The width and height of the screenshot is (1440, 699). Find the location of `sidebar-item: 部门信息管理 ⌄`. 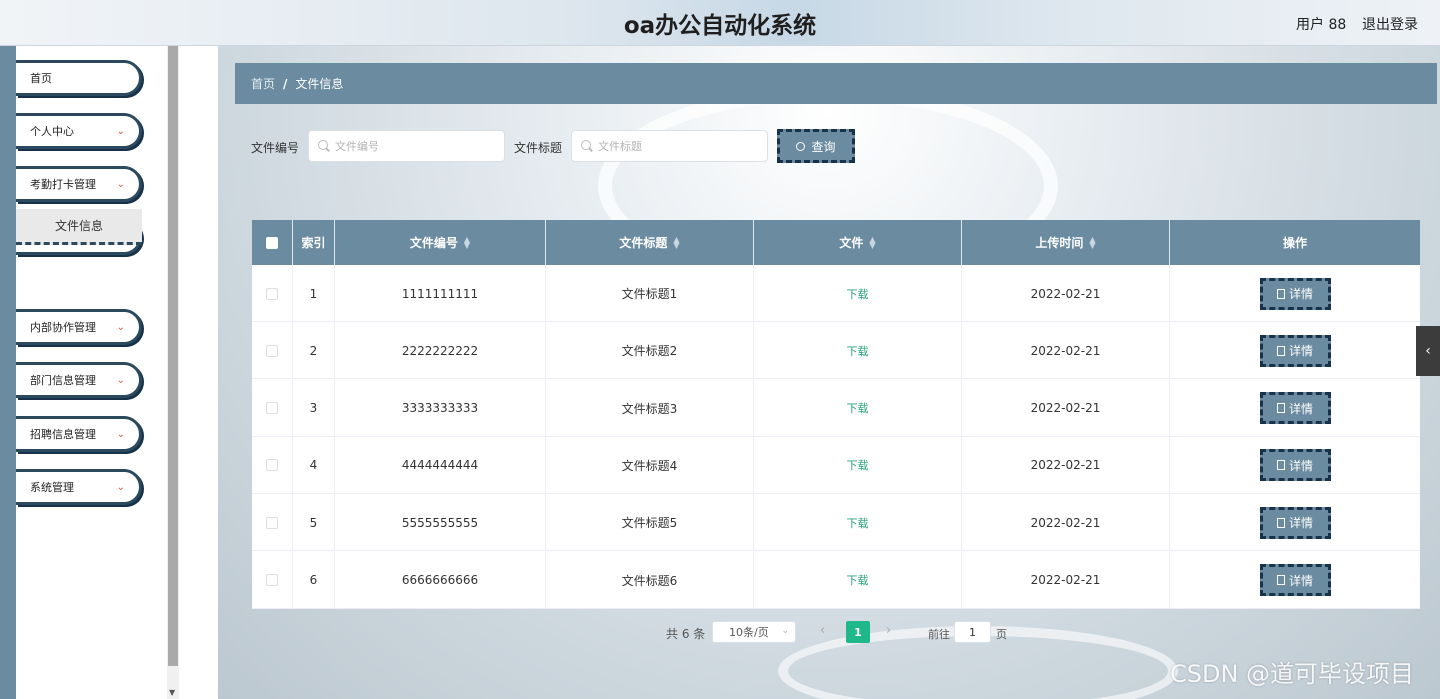

sidebar-item: 部门信息管理 ⌄ is located at coordinates (79, 380).